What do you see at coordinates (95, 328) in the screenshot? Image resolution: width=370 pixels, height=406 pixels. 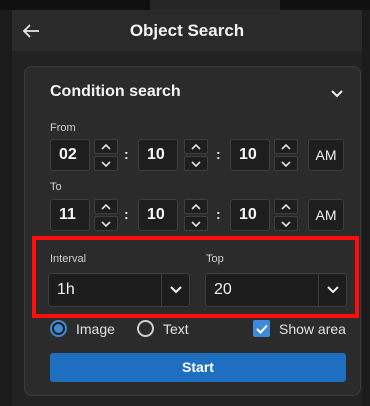 I see `image-radio-label: Image` at bounding box center [95, 328].